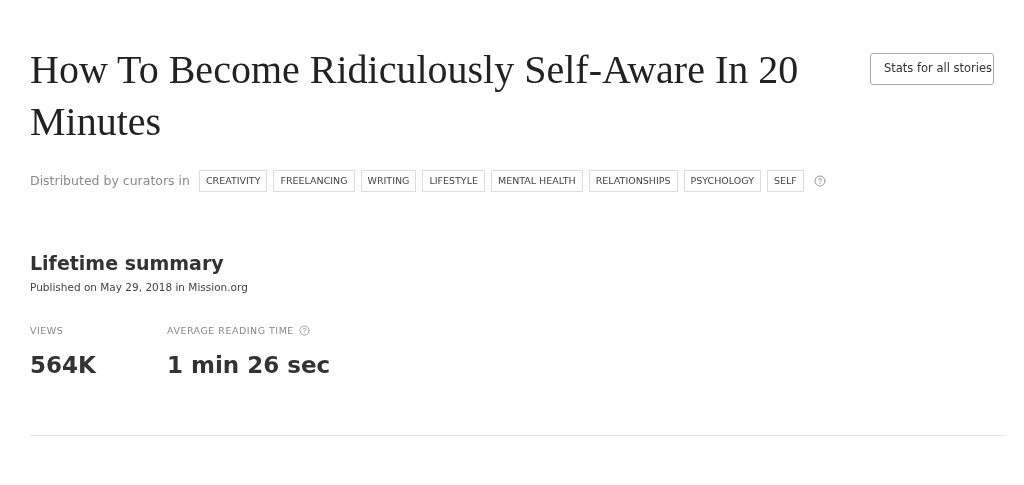 The image size is (1024, 485). What do you see at coordinates (63, 365) in the screenshot?
I see `metric-value: 564K` at bounding box center [63, 365].